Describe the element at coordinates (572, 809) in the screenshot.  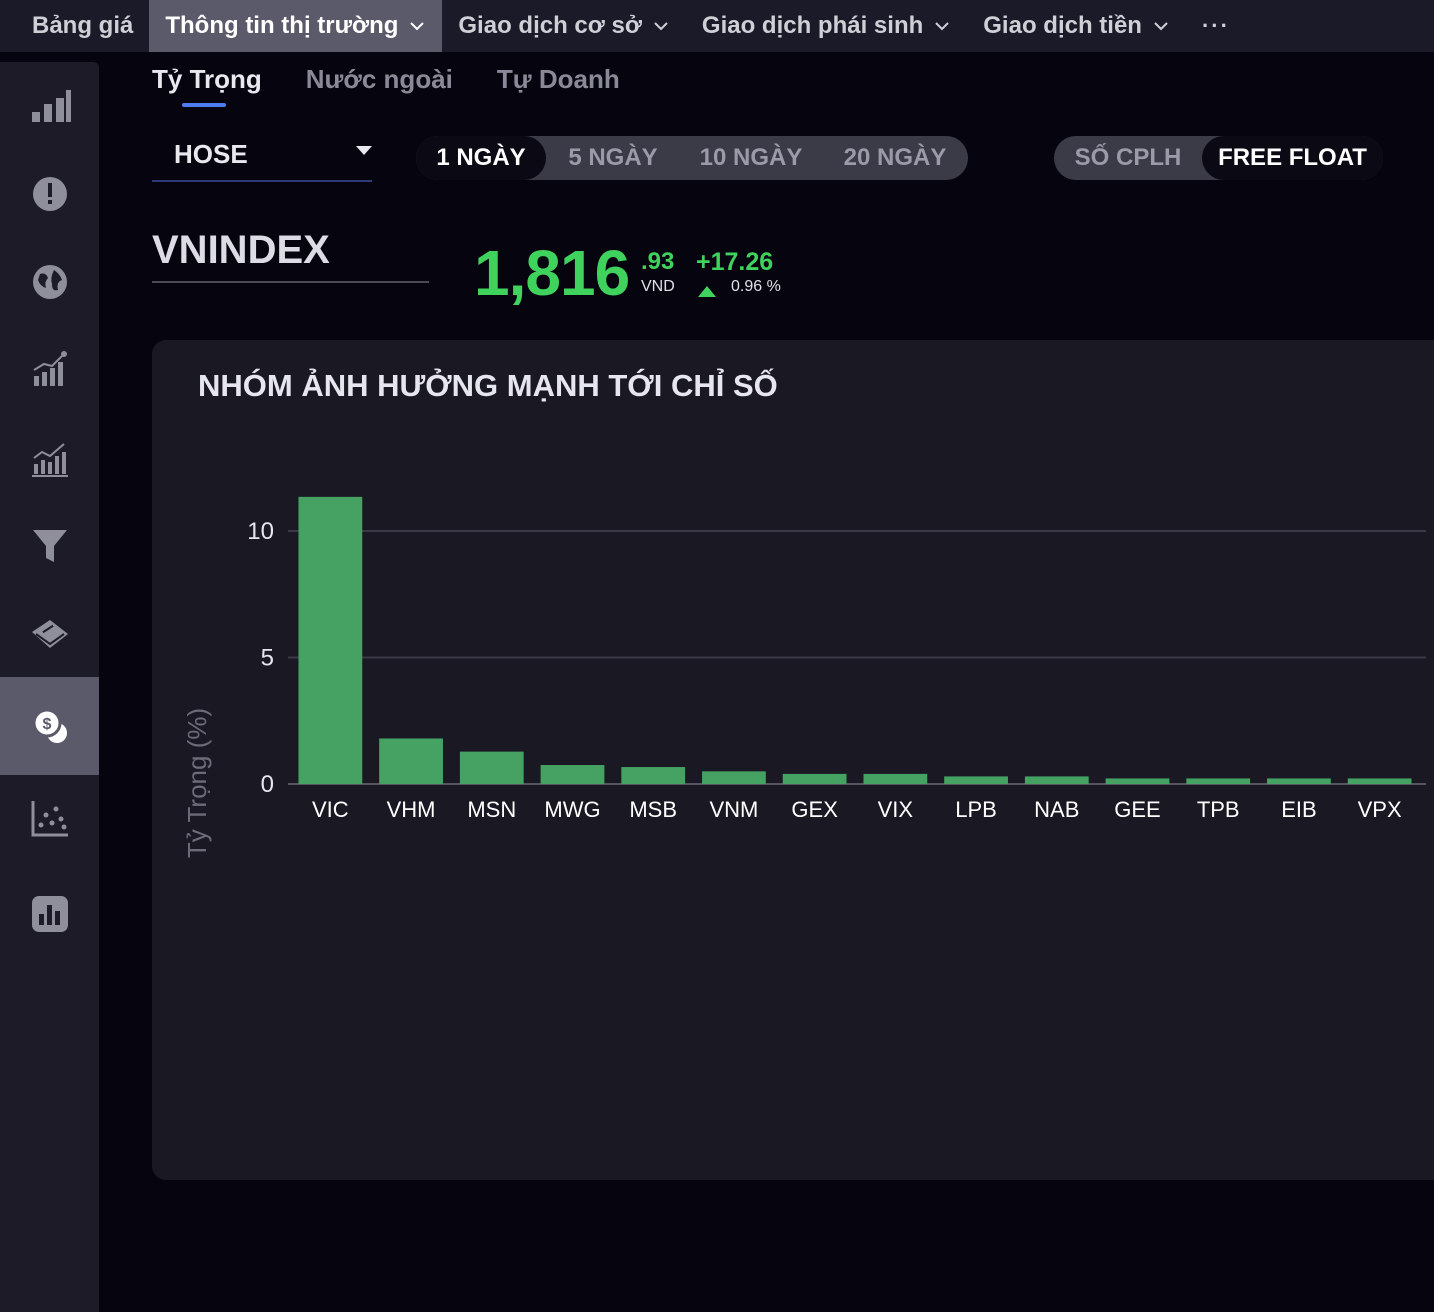
I see `x-tick-label: MWG` at that location.